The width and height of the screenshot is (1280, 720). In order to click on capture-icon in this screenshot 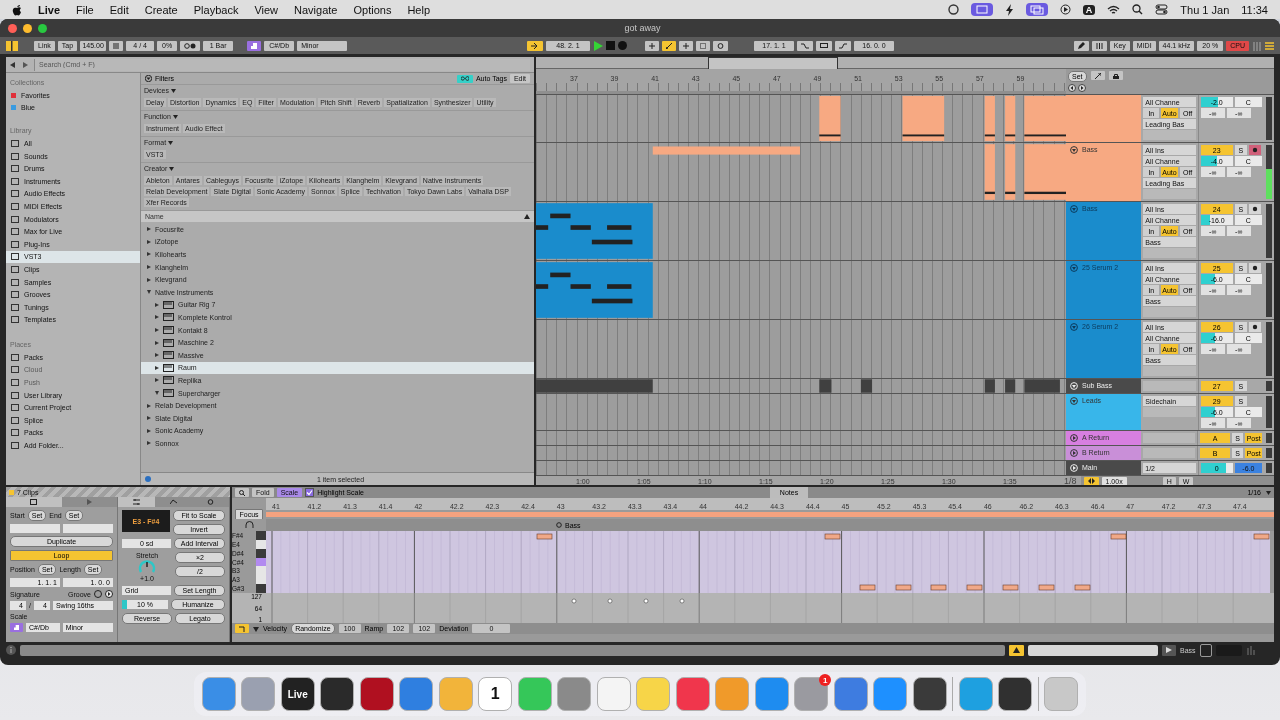, I will do `click(702, 45)`.